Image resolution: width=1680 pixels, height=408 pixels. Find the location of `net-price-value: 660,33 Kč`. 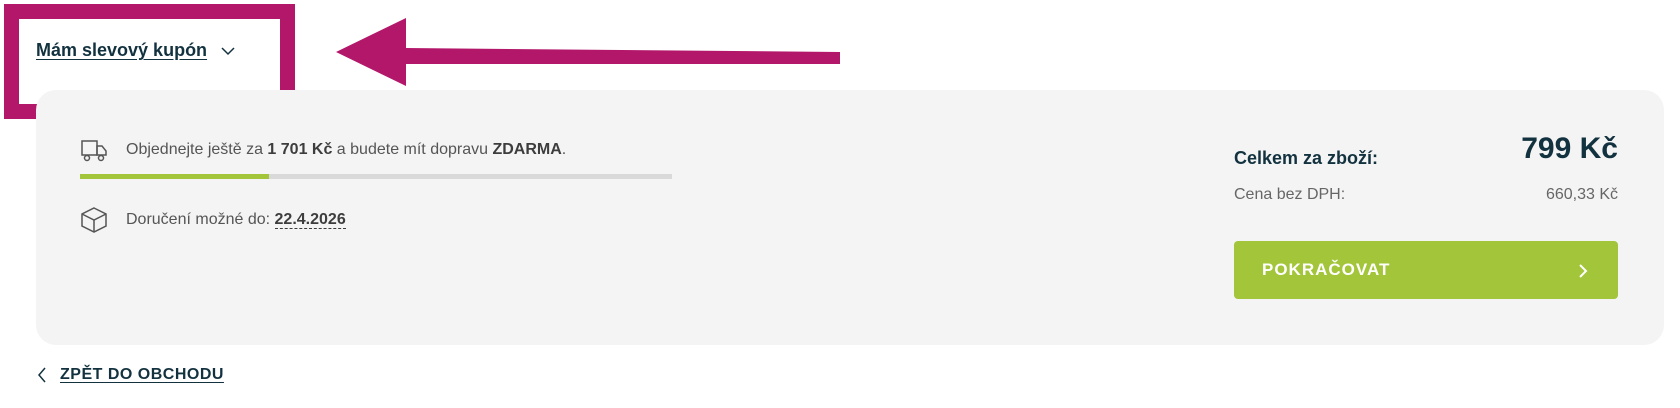

net-price-value: 660,33 Kč is located at coordinates (1581, 194).